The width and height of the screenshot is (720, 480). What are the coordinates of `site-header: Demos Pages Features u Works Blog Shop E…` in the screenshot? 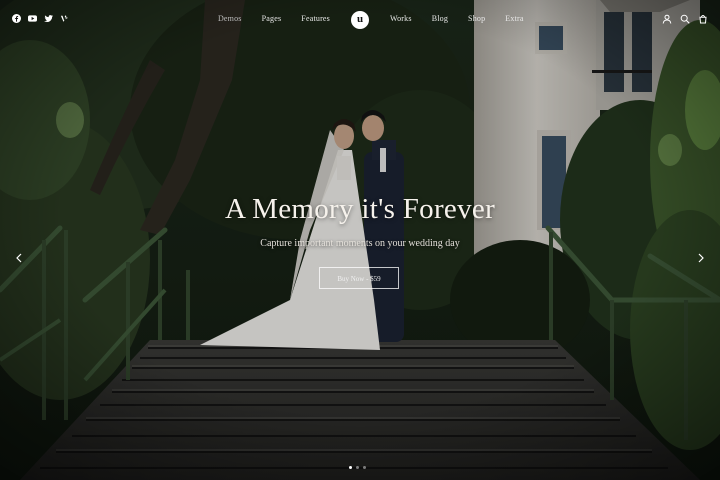 It's located at (360, 20).